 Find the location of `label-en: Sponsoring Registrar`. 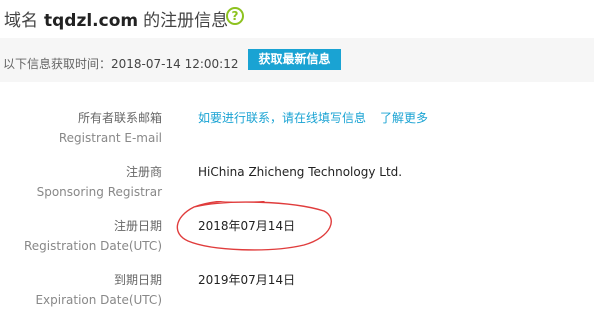

label-en: Sponsoring Registrar is located at coordinates (99, 192).